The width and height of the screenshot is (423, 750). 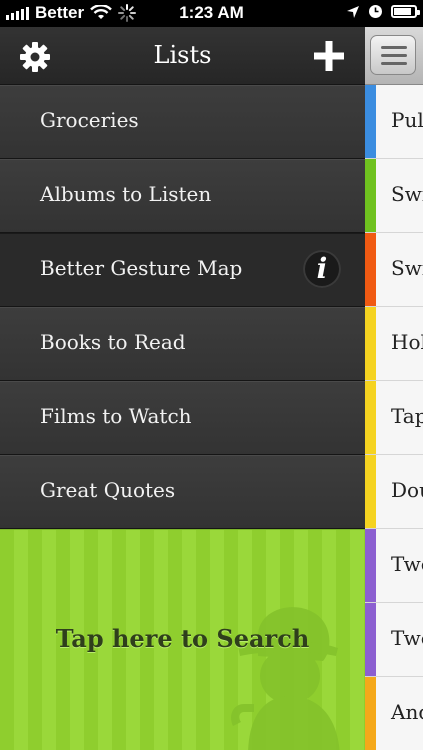 What do you see at coordinates (383, 11) in the screenshot?
I see `status-right` at bounding box center [383, 11].